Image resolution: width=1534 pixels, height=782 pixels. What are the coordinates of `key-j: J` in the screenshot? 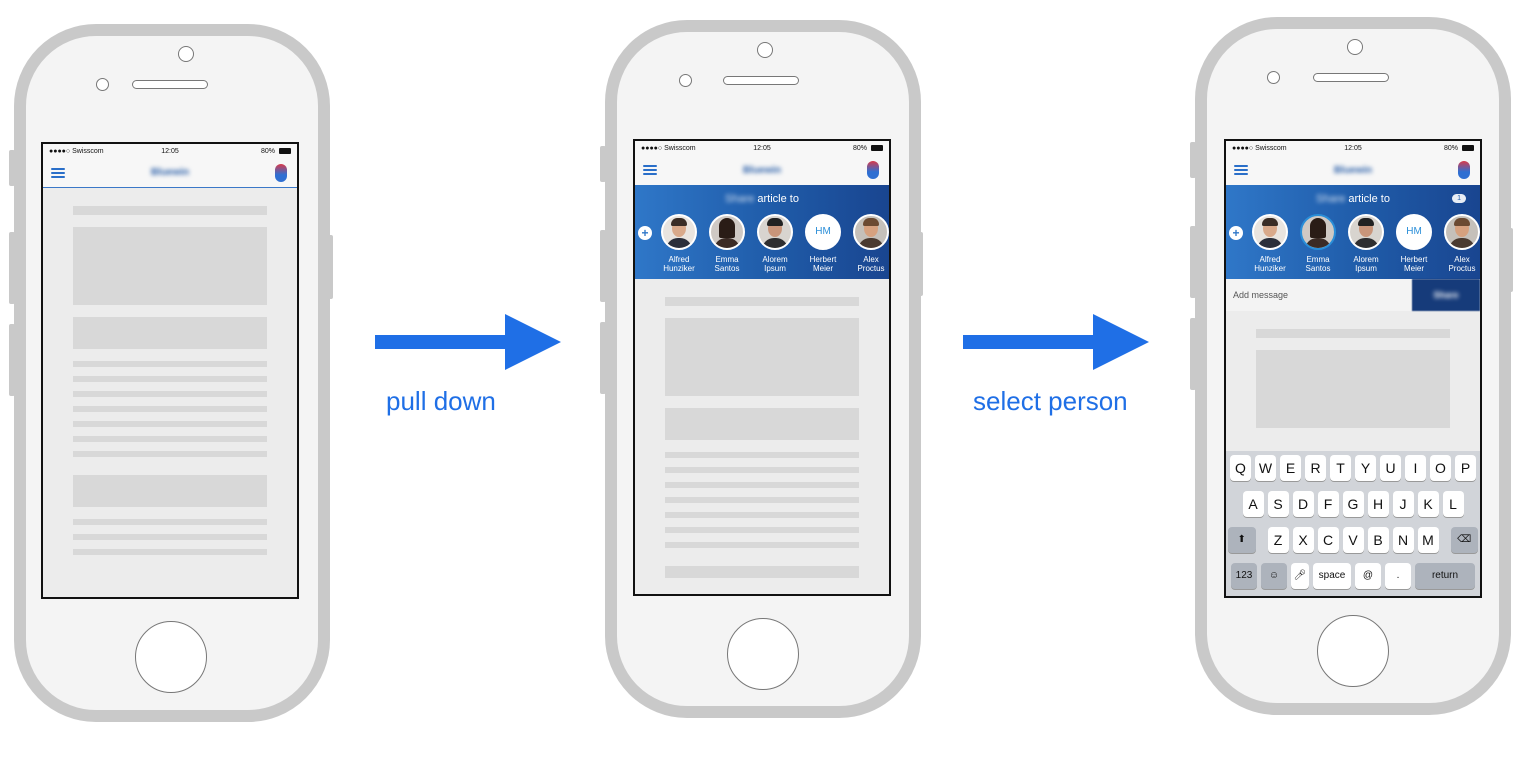 It's located at (1403, 504).